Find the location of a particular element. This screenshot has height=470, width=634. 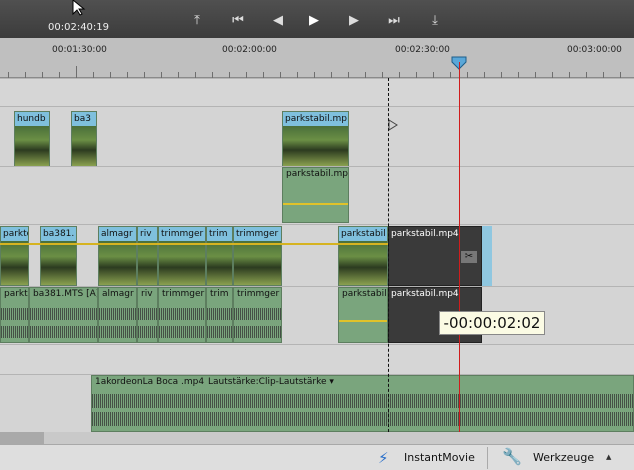

audio-clip: trim is located at coordinates (219, 315).